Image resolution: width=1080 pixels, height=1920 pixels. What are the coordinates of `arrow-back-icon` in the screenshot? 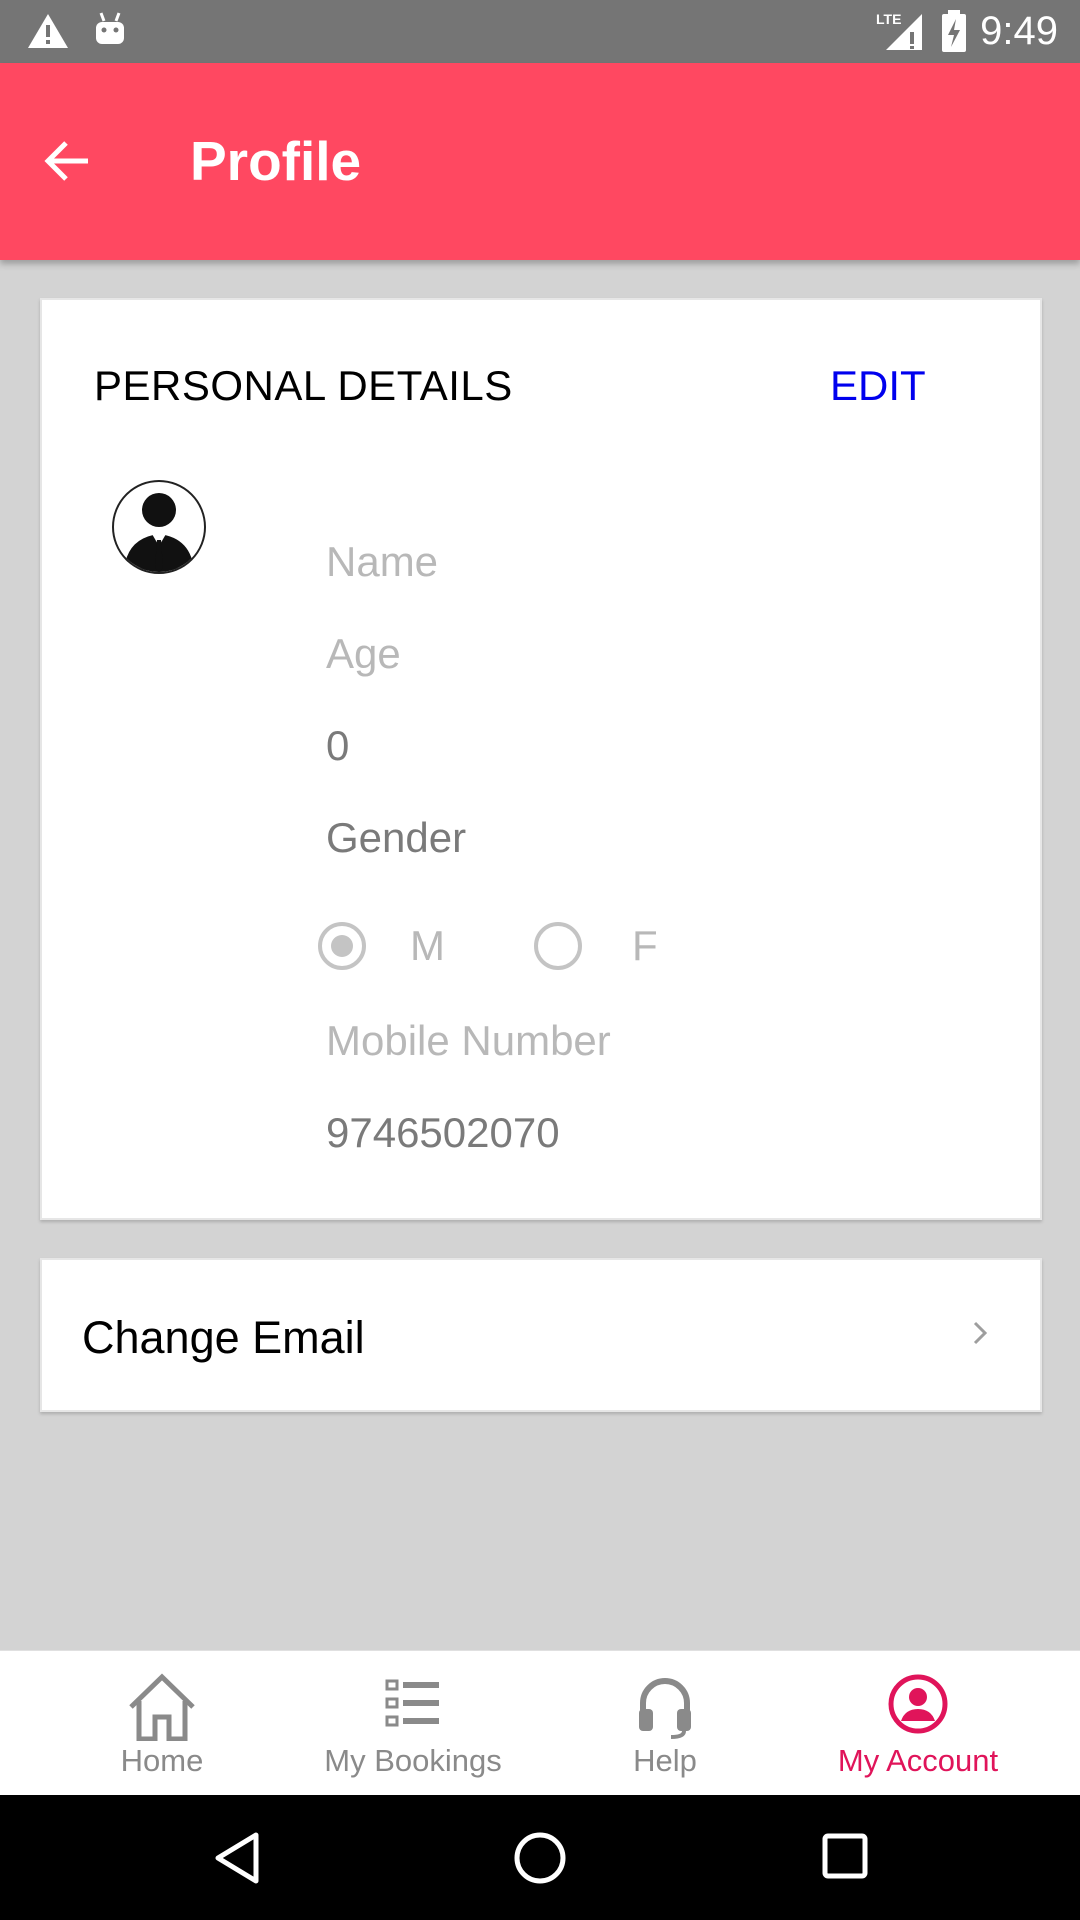 It's located at (68, 163).